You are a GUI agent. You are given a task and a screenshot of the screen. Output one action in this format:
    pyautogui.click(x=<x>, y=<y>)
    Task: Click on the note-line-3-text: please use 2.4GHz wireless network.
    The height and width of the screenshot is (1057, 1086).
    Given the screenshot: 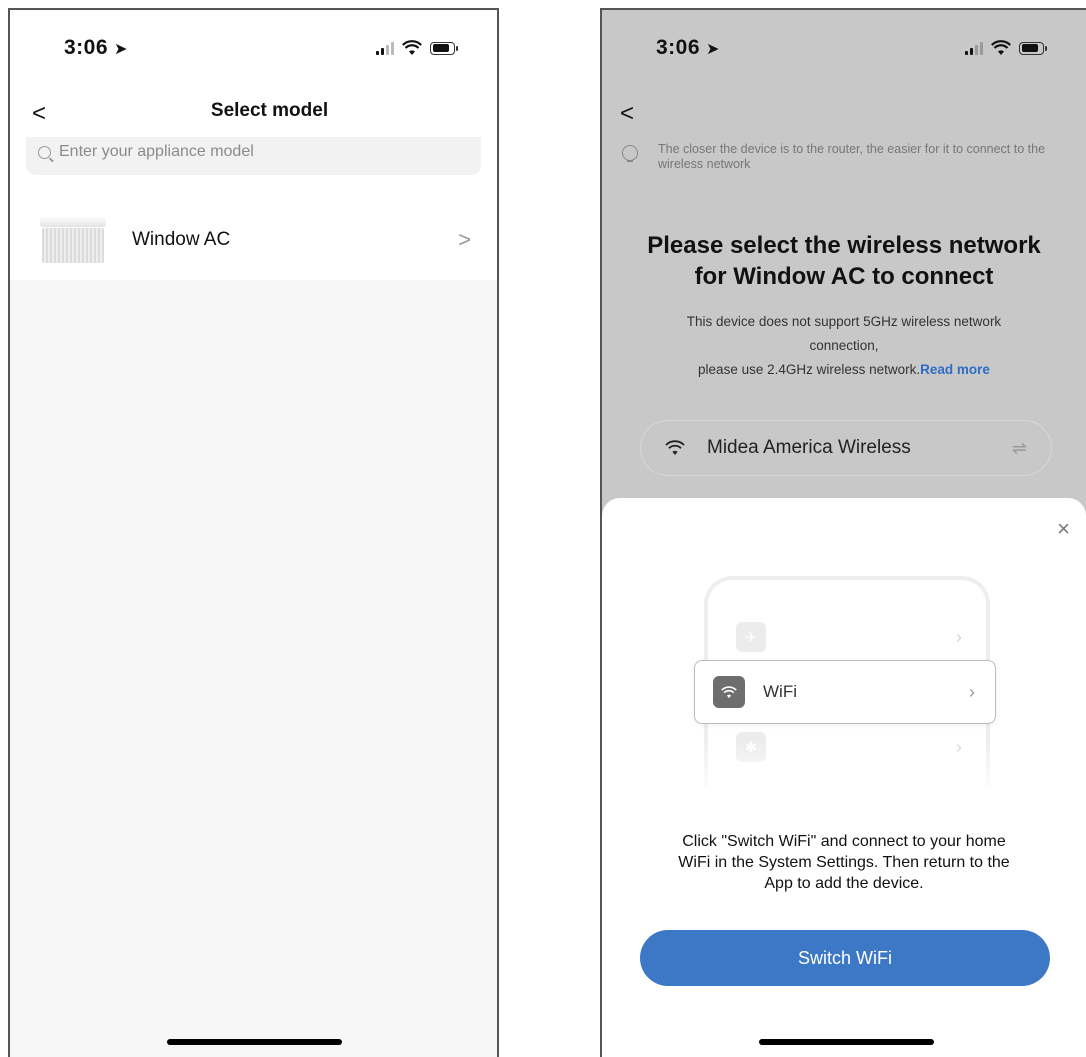 What is the action you would take?
    pyautogui.click(x=809, y=369)
    